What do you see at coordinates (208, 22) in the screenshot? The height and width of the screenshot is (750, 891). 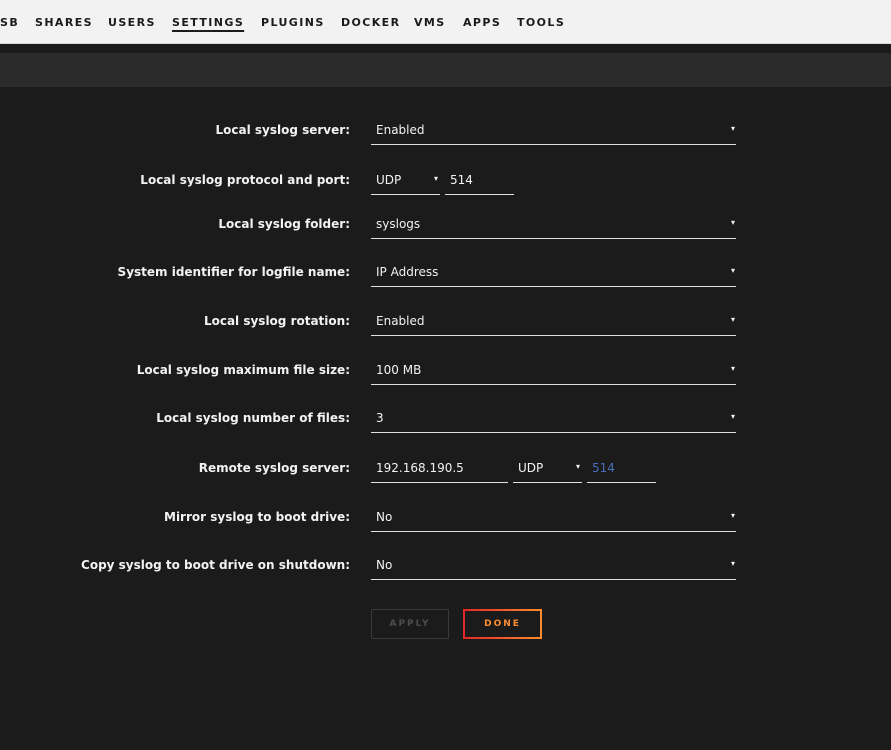 I see `nav-item-settings: SETTINGS` at bounding box center [208, 22].